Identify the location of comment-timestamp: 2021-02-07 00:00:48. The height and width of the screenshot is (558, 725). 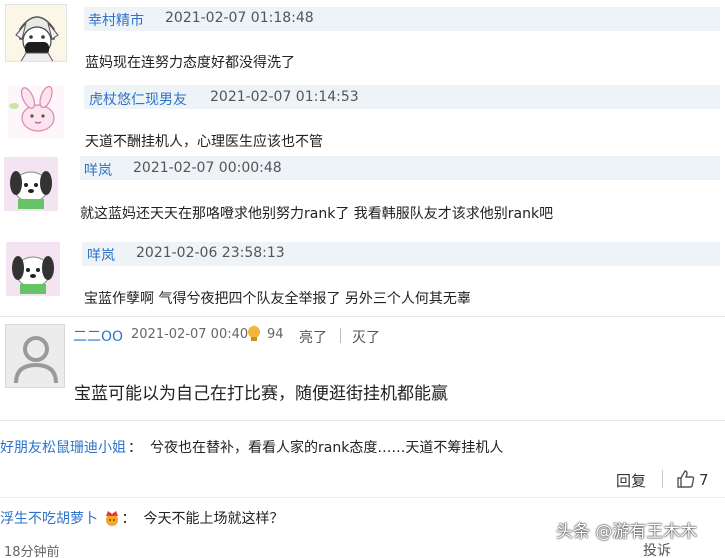
(207, 168).